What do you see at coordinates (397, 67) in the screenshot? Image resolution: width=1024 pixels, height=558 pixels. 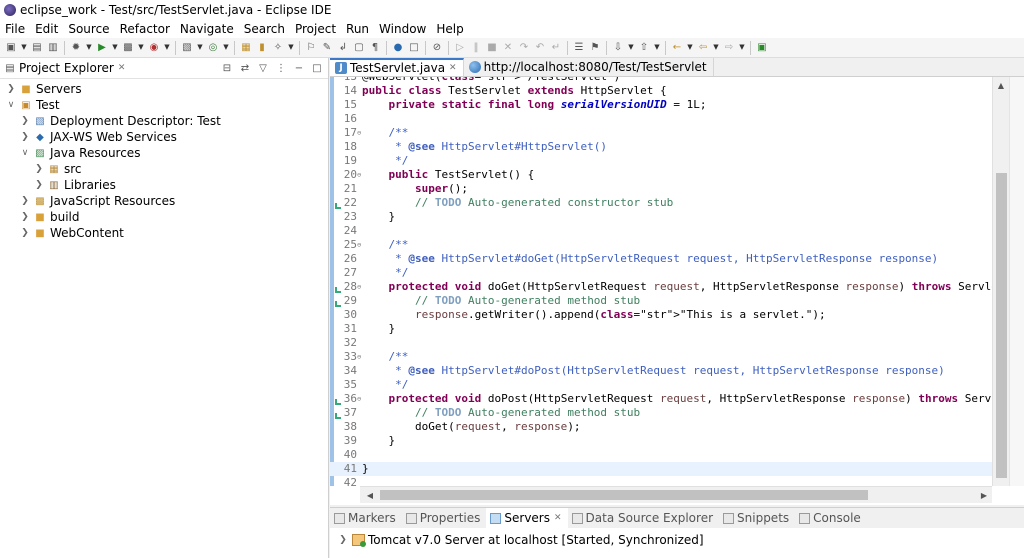 I see `tab-testservlet-java: J TestServlet.java ✕` at bounding box center [397, 67].